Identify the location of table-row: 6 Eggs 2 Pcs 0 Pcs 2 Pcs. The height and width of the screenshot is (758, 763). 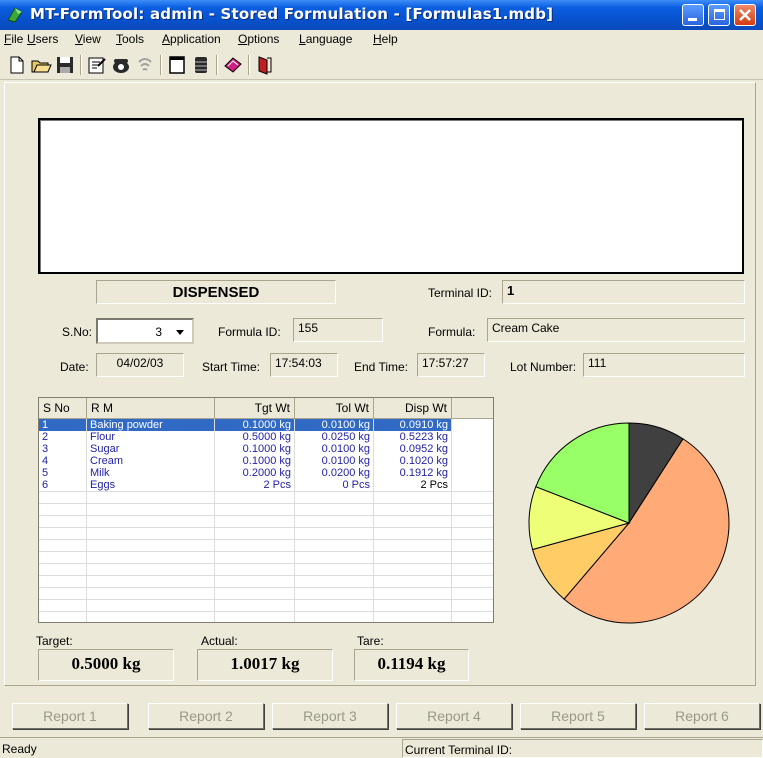
(266, 485).